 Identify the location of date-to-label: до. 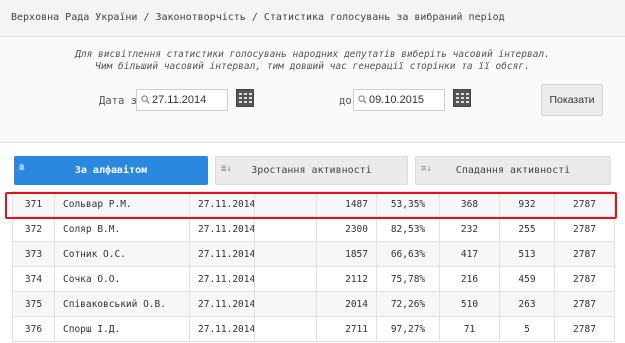
(345, 101).